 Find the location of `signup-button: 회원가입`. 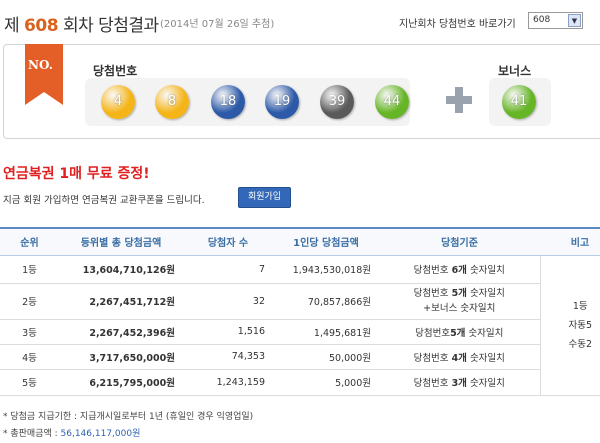

signup-button: 회원가입 is located at coordinates (264, 197).